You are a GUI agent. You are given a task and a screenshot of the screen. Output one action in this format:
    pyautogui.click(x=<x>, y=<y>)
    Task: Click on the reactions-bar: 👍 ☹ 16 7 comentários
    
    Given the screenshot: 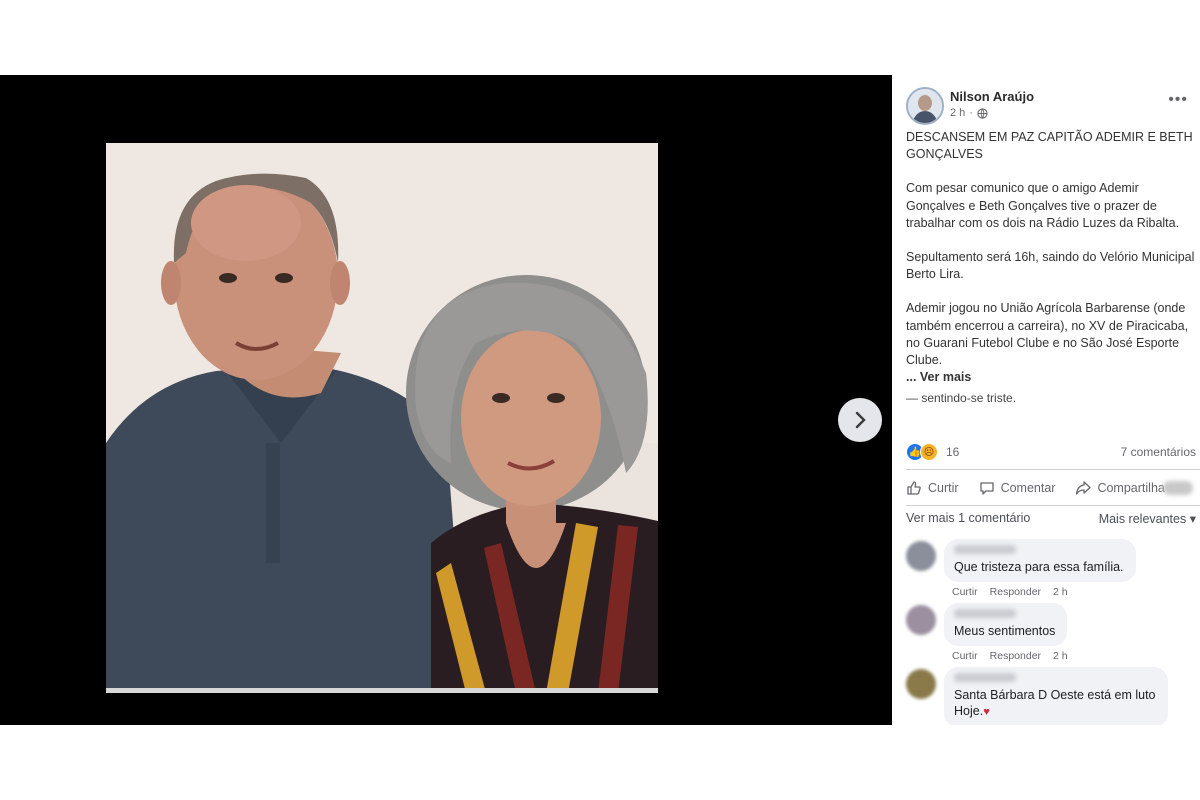 What is the action you would take?
    pyautogui.click(x=1051, y=452)
    